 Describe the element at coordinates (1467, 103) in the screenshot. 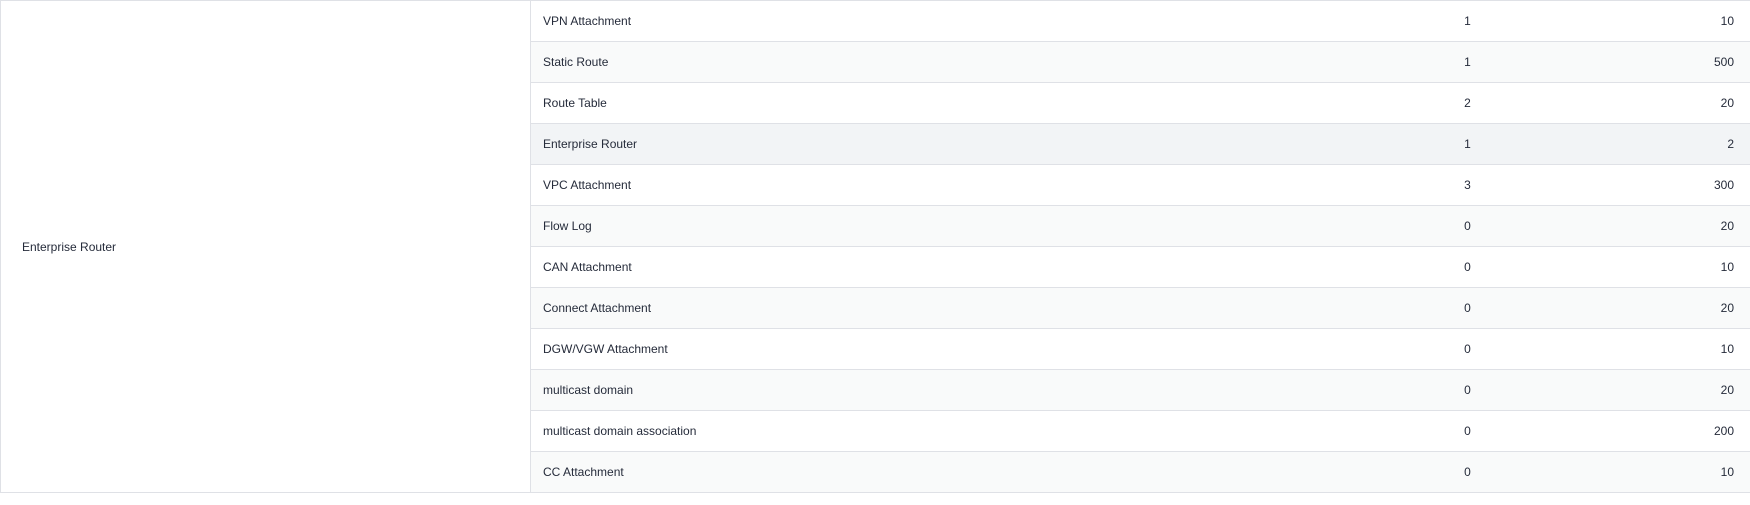

I see `quota-used-value: 2` at that location.